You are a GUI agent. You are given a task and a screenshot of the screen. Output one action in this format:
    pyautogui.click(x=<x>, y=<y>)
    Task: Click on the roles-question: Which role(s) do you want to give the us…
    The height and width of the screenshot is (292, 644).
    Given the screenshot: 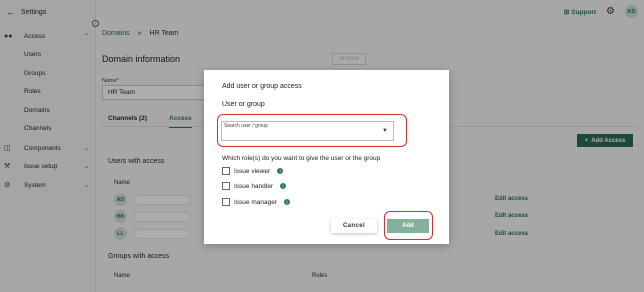 What is the action you would take?
    pyautogui.click(x=301, y=158)
    